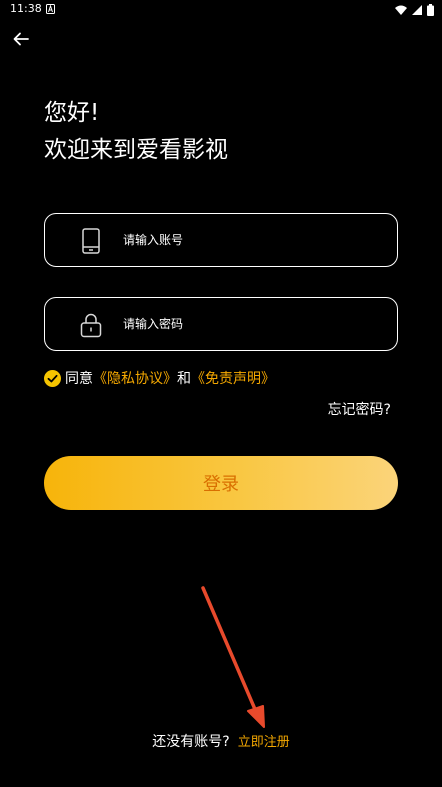 The width and height of the screenshot is (442, 787). I want to click on welcome-title: 欢迎来到爱看影视, so click(136, 150).